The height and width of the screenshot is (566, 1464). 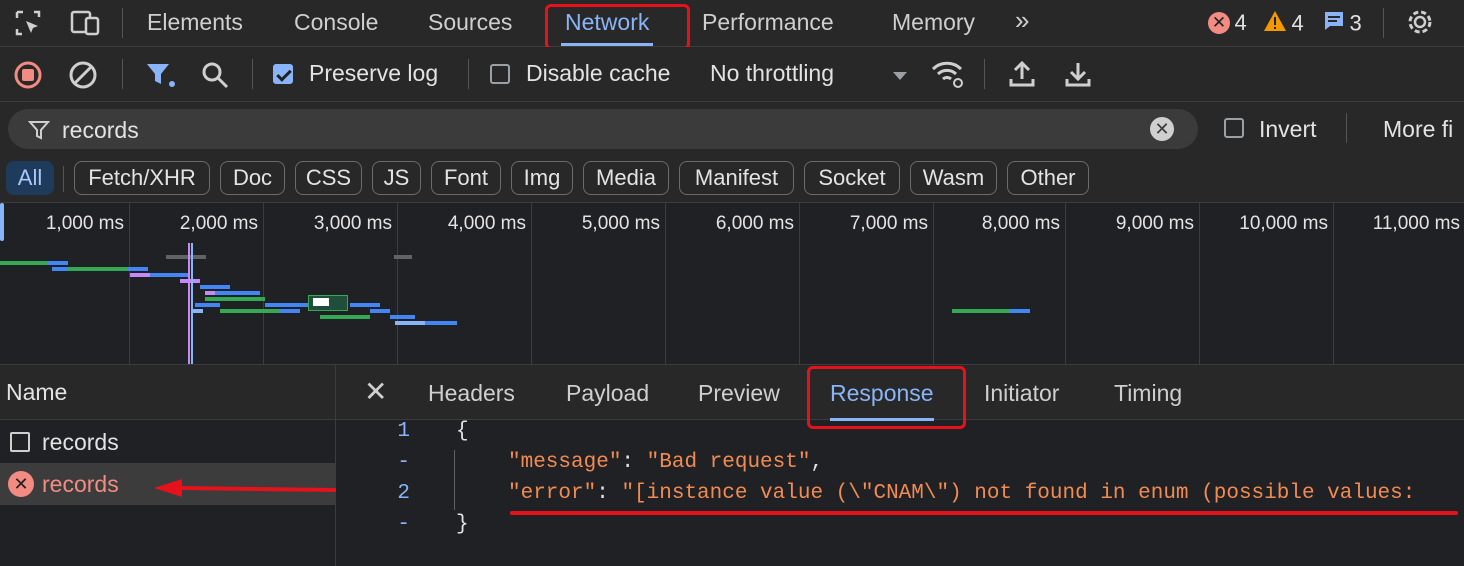 I want to click on dom-content-loaded-marker, so click(x=189, y=303).